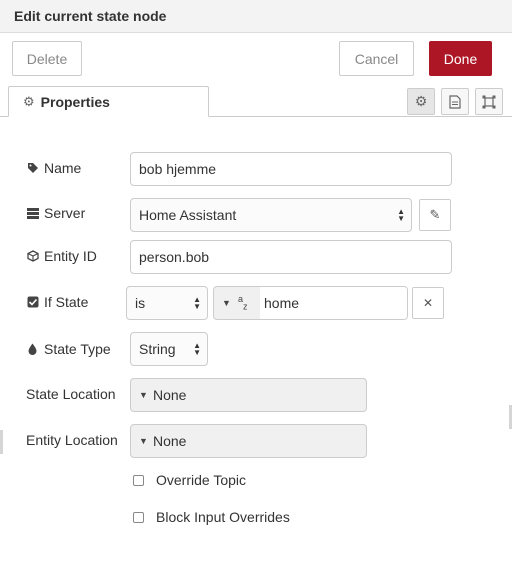  I want to click on entity-id-input: person.bob, so click(291, 257).